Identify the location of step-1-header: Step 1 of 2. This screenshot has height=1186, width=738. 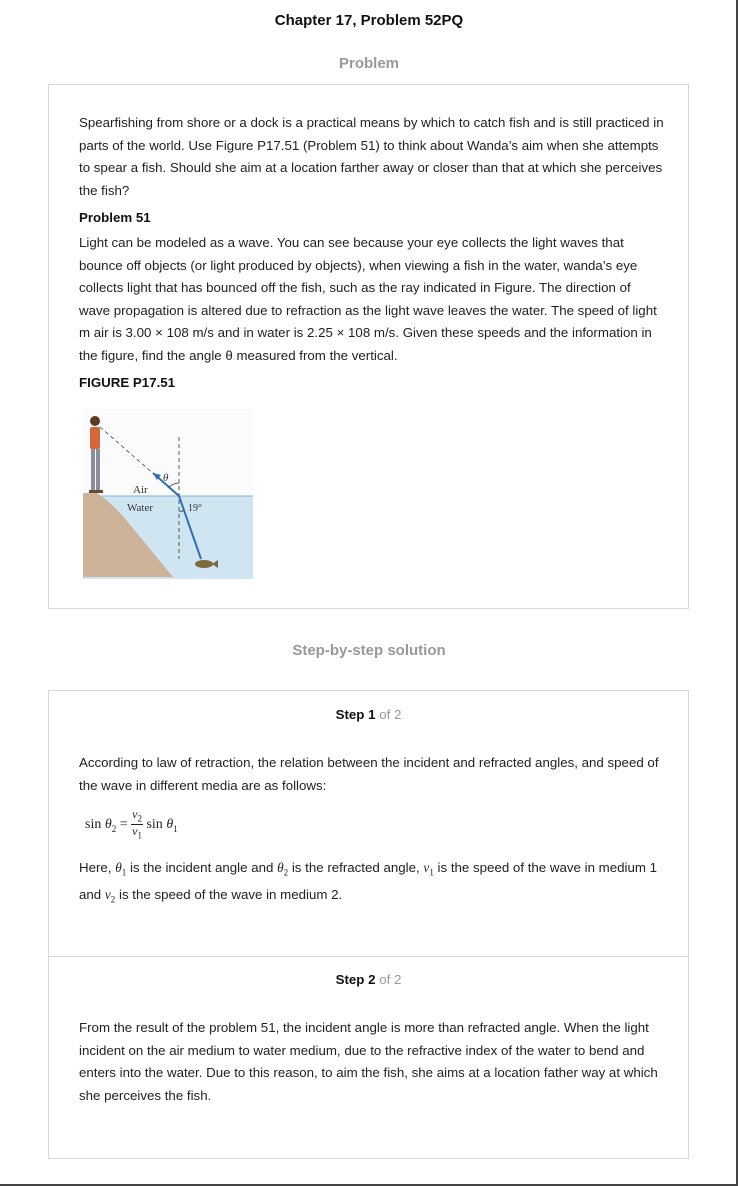
(368, 714).